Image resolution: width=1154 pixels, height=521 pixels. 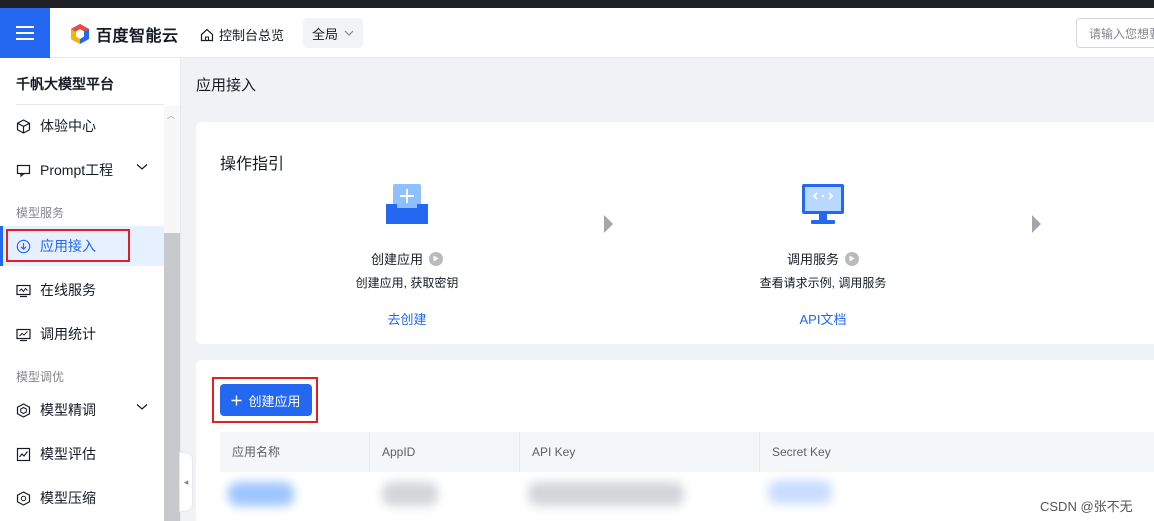 I want to click on guide-step-create-app: 创建应用 创建应用, 获取密钥 去创建, so click(x=407, y=254).